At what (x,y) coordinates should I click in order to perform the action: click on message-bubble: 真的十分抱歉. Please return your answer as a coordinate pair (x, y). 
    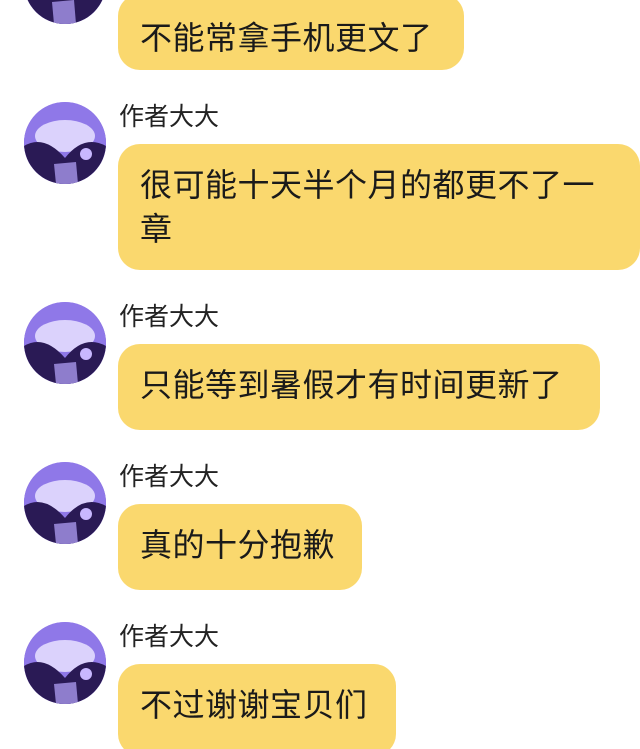
    Looking at the image, I should click on (240, 547).